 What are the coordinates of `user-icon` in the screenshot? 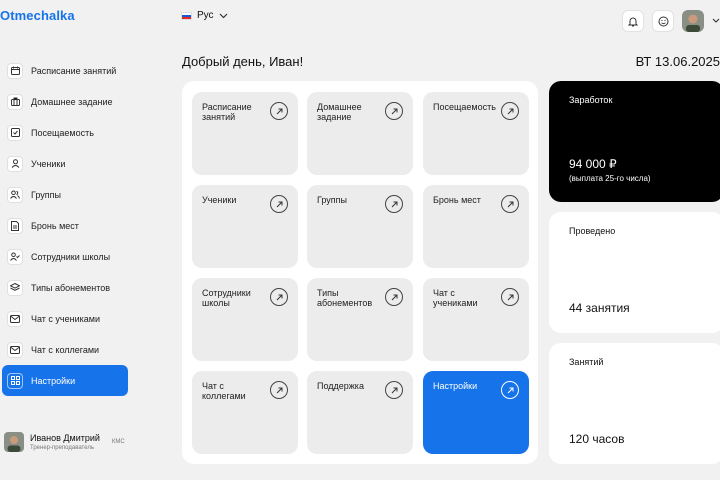 It's located at (15, 163).